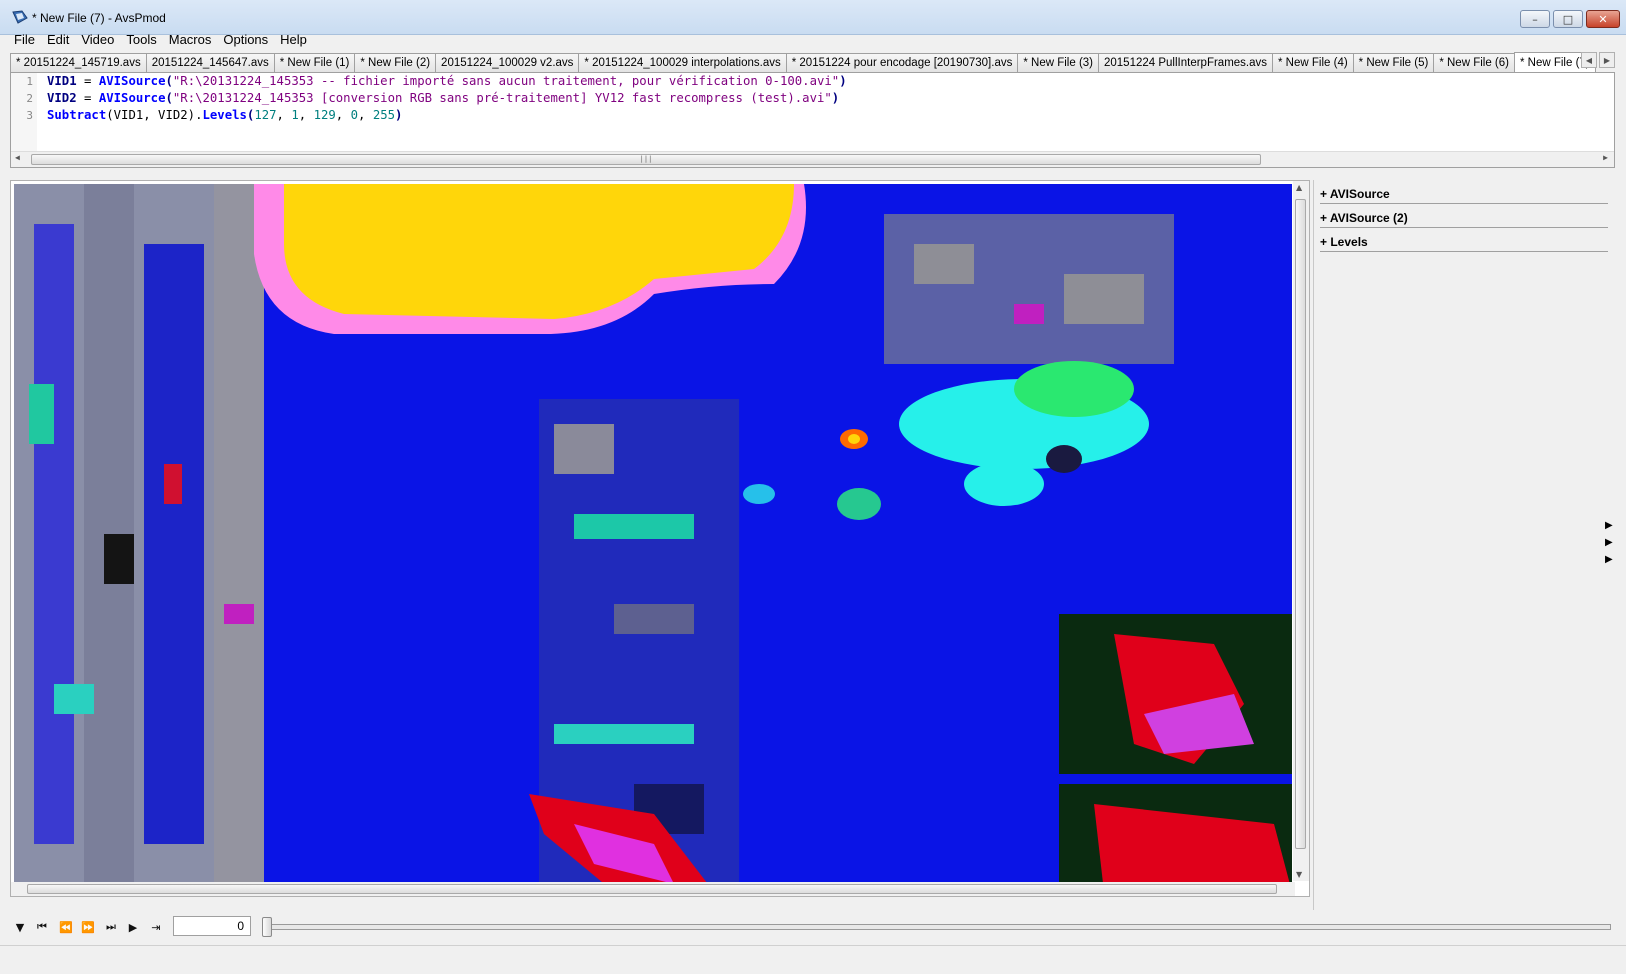 The height and width of the screenshot is (974, 1626). What do you see at coordinates (97, 40) in the screenshot?
I see `menu-video: Video` at bounding box center [97, 40].